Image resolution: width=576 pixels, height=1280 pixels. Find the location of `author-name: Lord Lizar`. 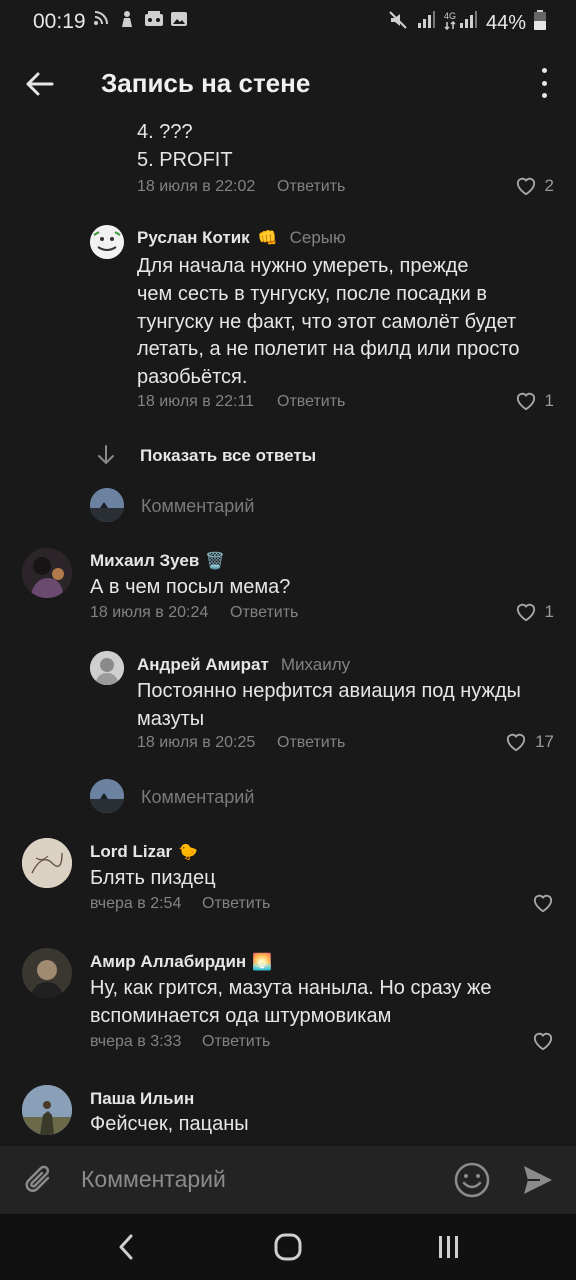

author-name: Lord Lizar is located at coordinates (131, 852).